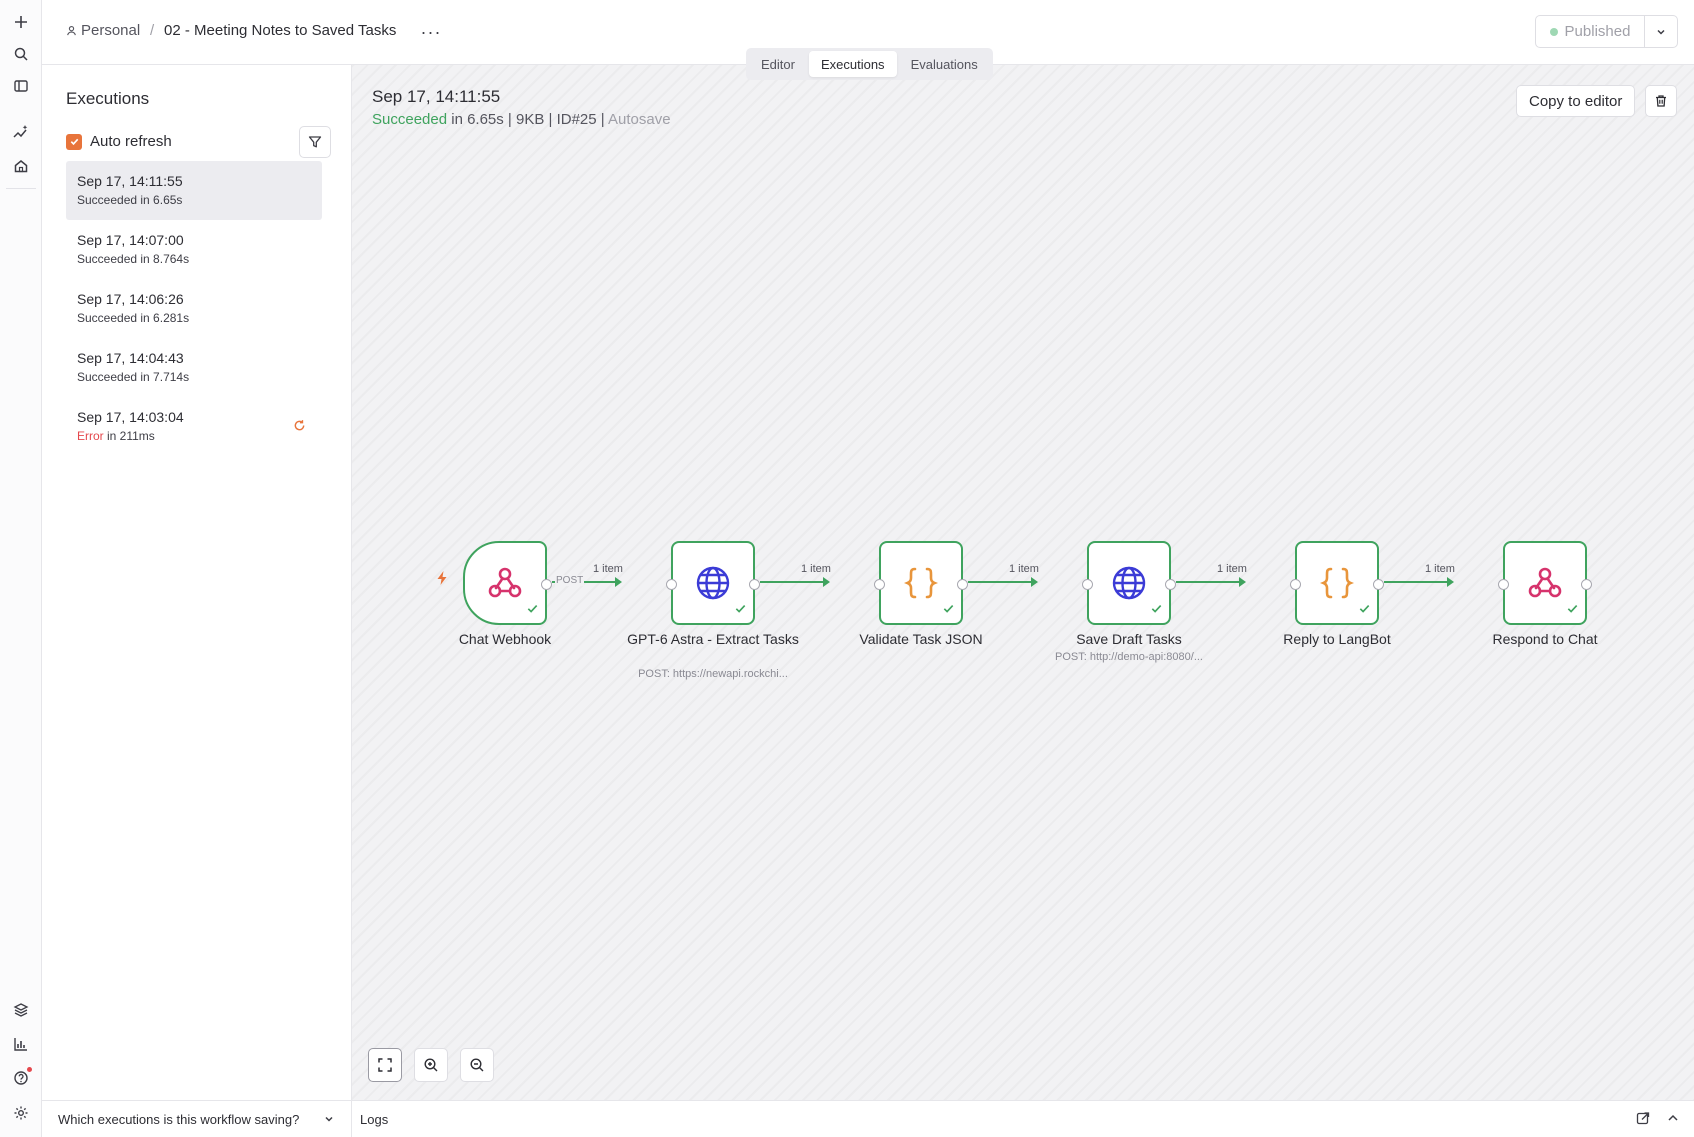  I want to click on zoom-in-button, so click(431, 1065).